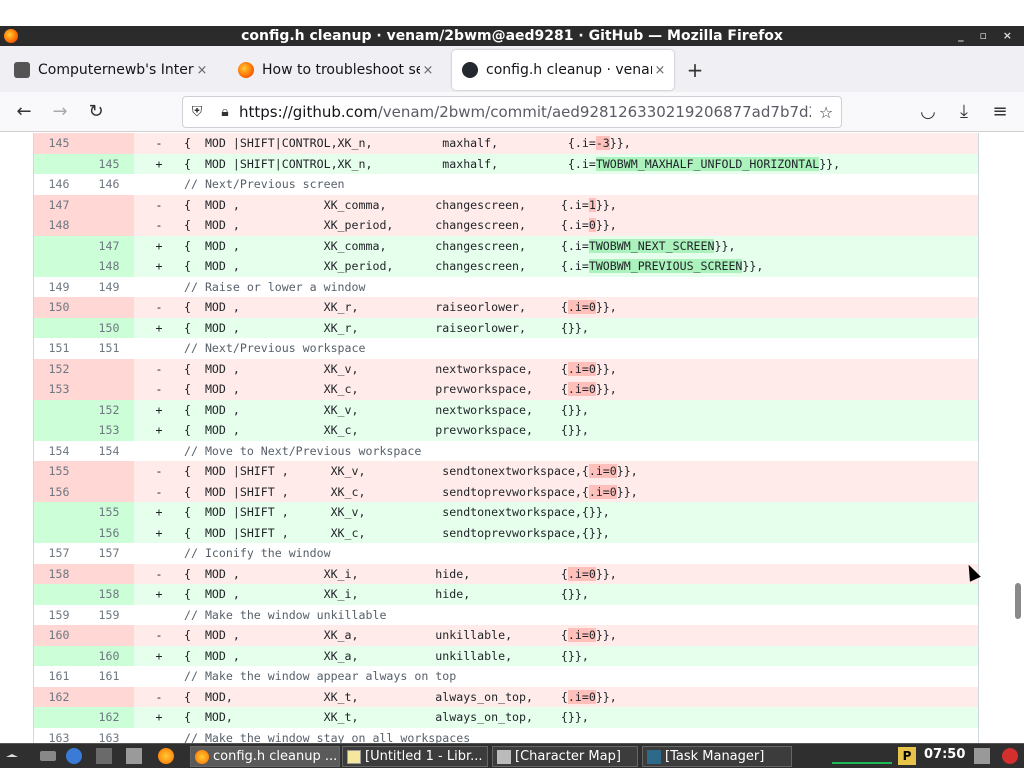  What do you see at coordinates (109, 287) in the screenshot?
I see `new-line-number: 149` at bounding box center [109, 287].